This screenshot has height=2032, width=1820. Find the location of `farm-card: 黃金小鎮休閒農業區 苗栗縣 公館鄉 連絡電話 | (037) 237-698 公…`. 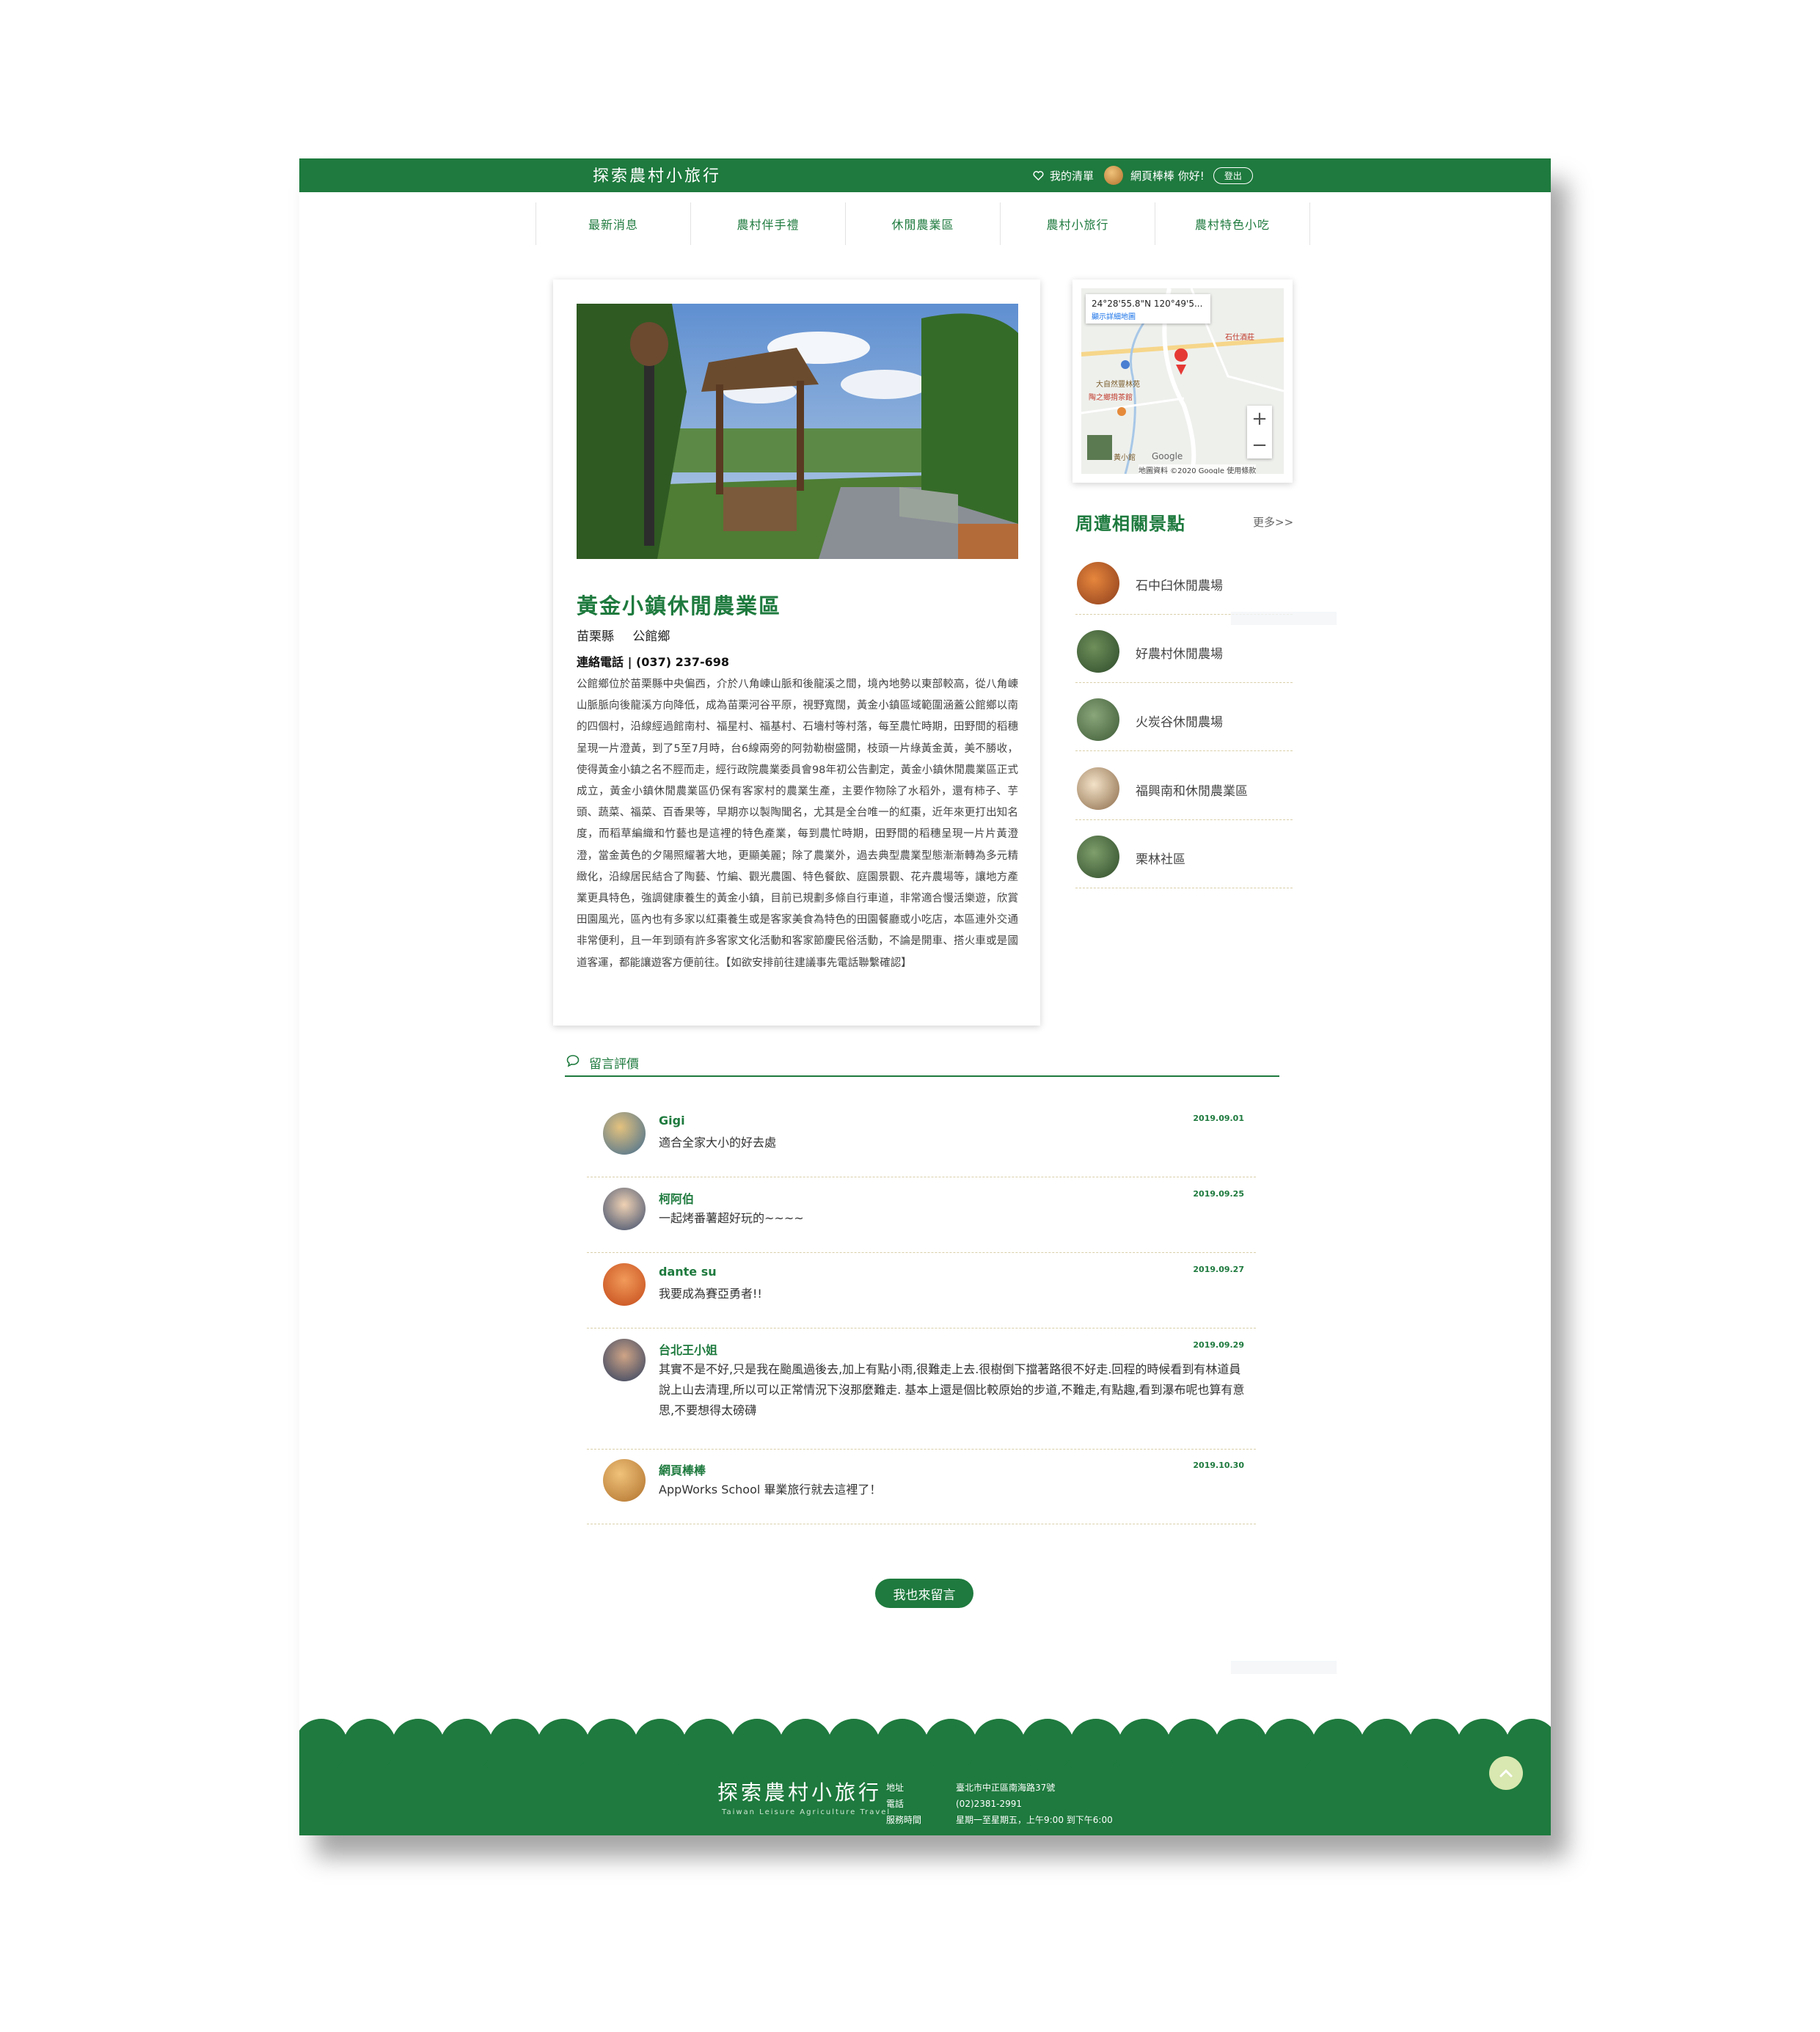

farm-card: 黃金小鎮休閒農業區 苗栗縣 公館鄉 連絡電話 | (037) 237-698 公… is located at coordinates (797, 652).